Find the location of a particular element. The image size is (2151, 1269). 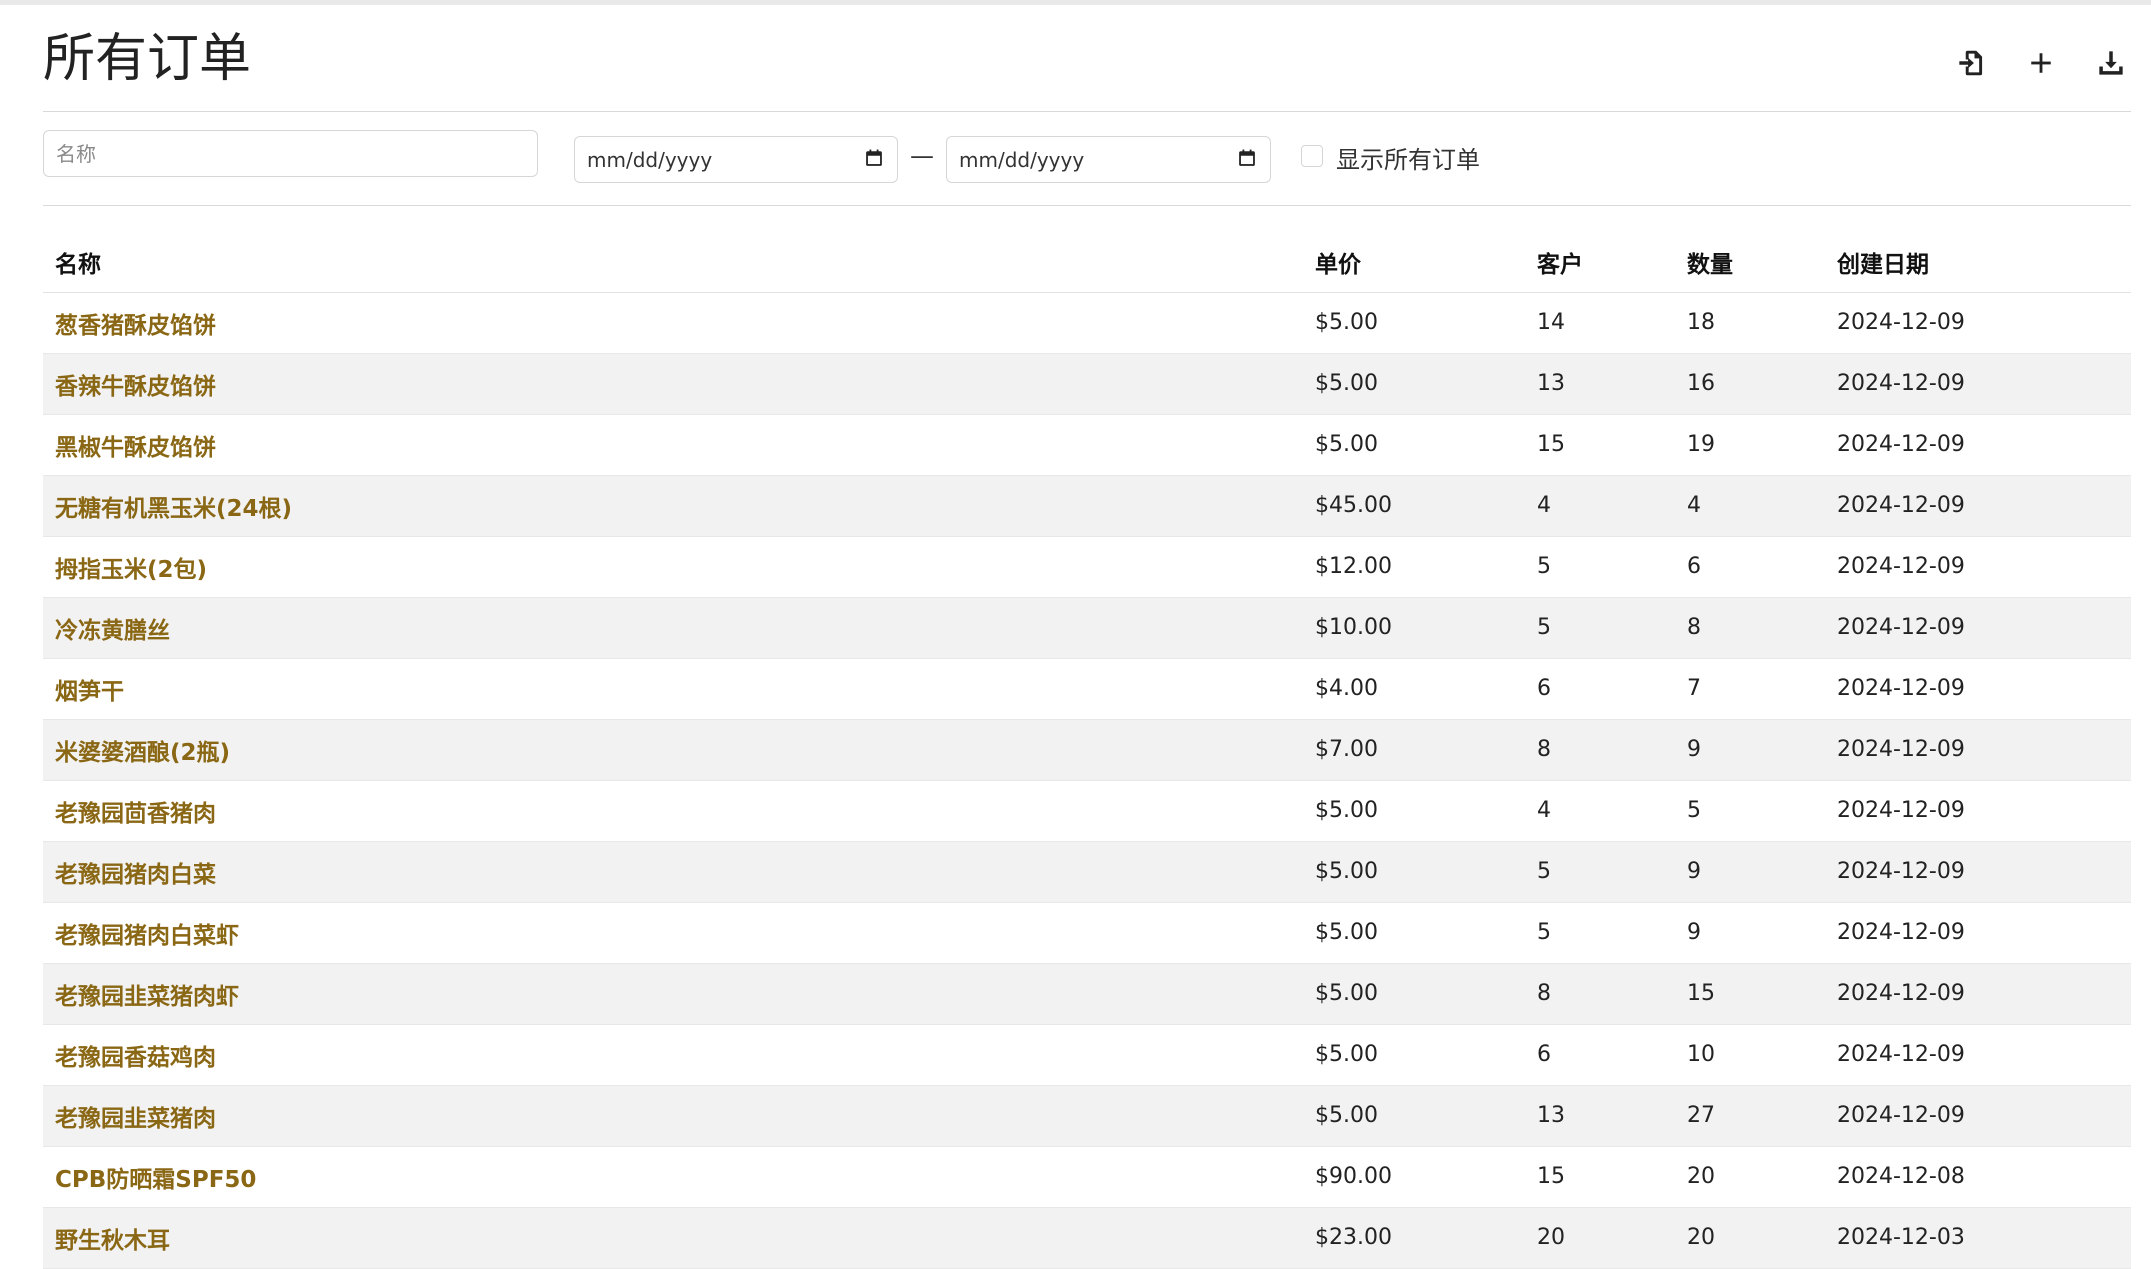

cell-created: 2024-12-08 is located at coordinates (1978, 1177).